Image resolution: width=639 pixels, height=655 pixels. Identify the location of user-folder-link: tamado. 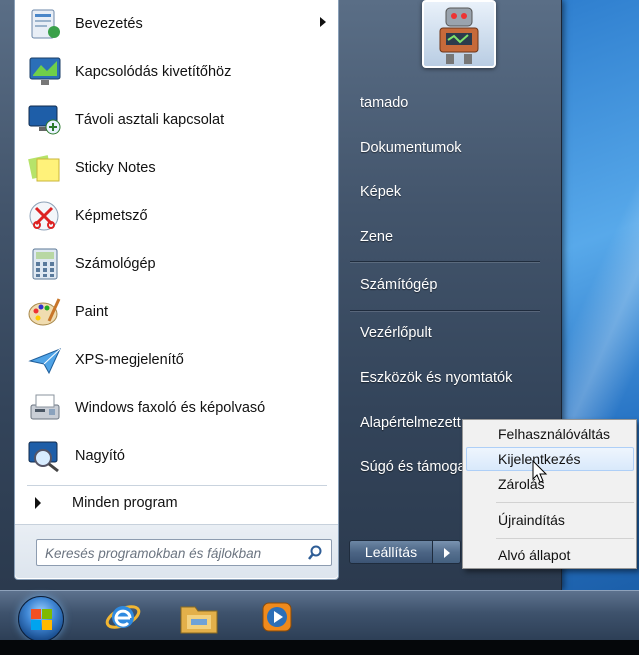
(384, 103).